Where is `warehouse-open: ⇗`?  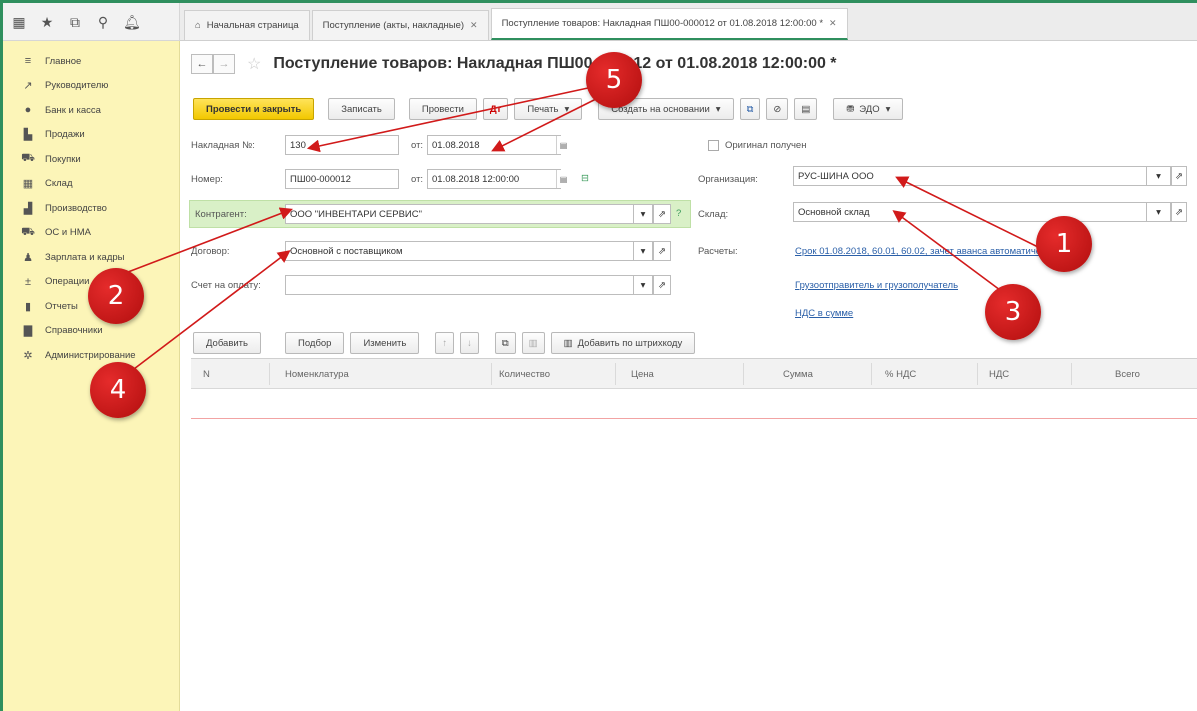
warehouse-open: ⇗ is located at coordinates (1179, 212).